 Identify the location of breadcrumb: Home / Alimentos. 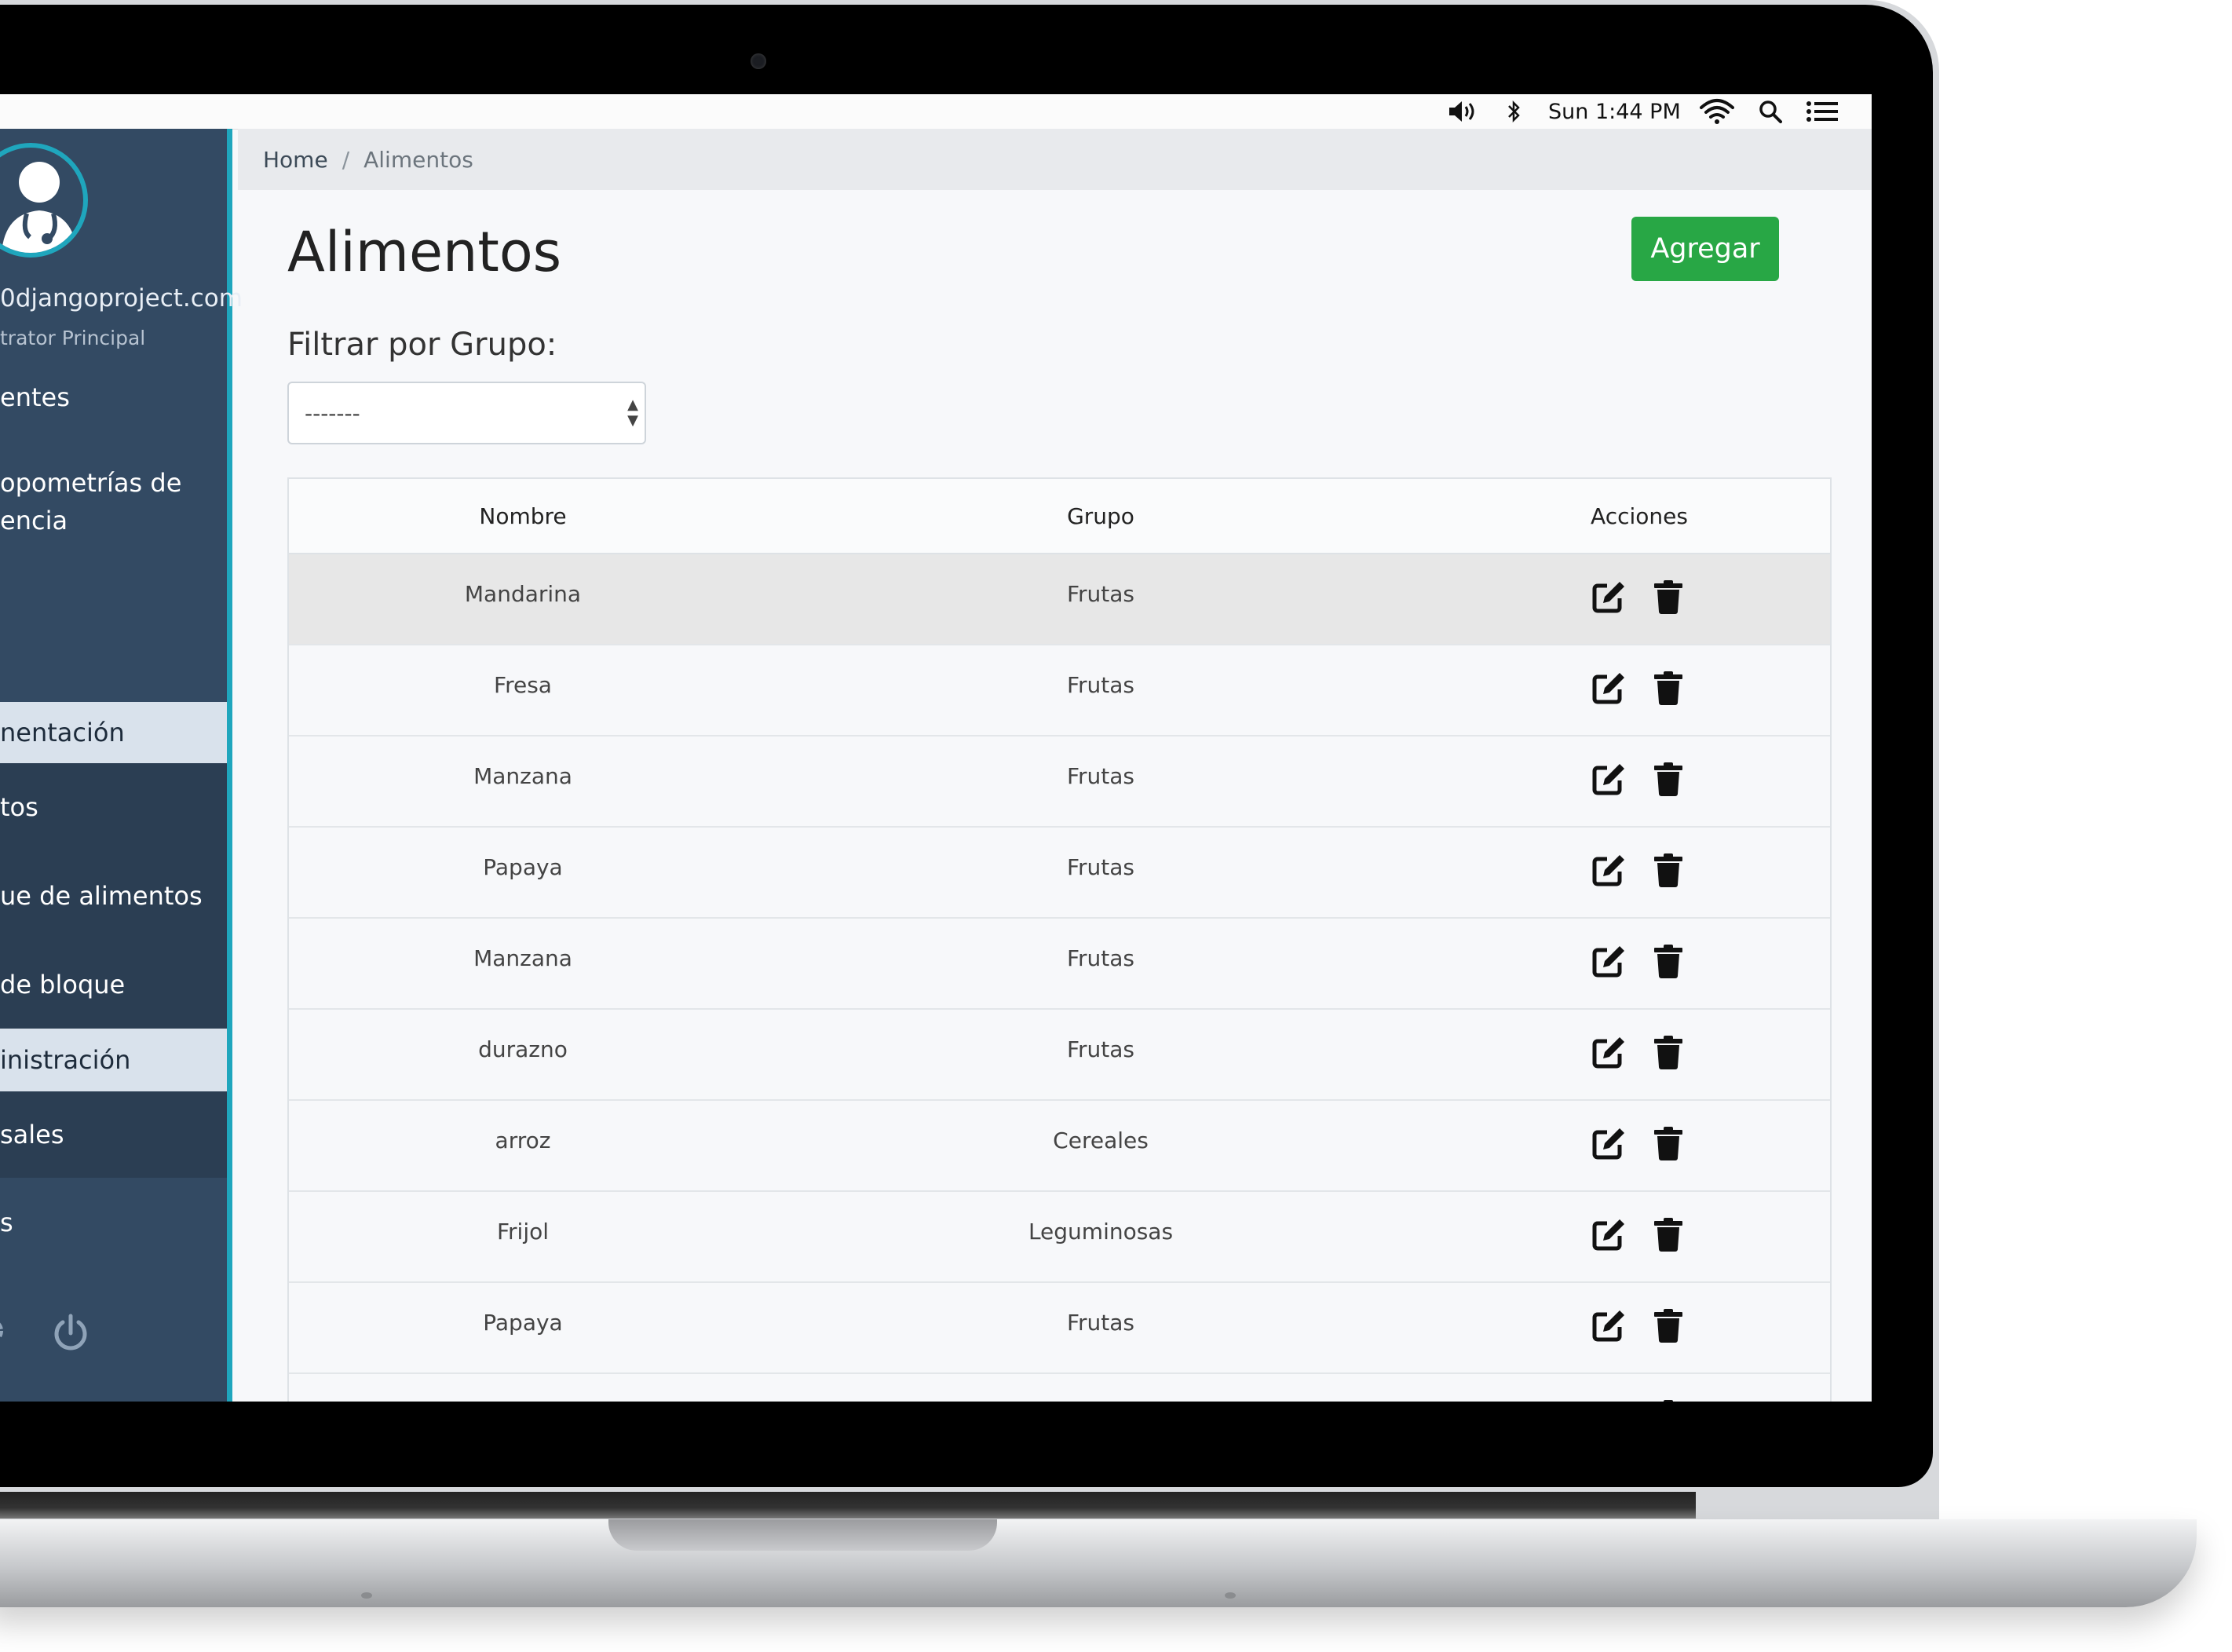
(1055, 159).